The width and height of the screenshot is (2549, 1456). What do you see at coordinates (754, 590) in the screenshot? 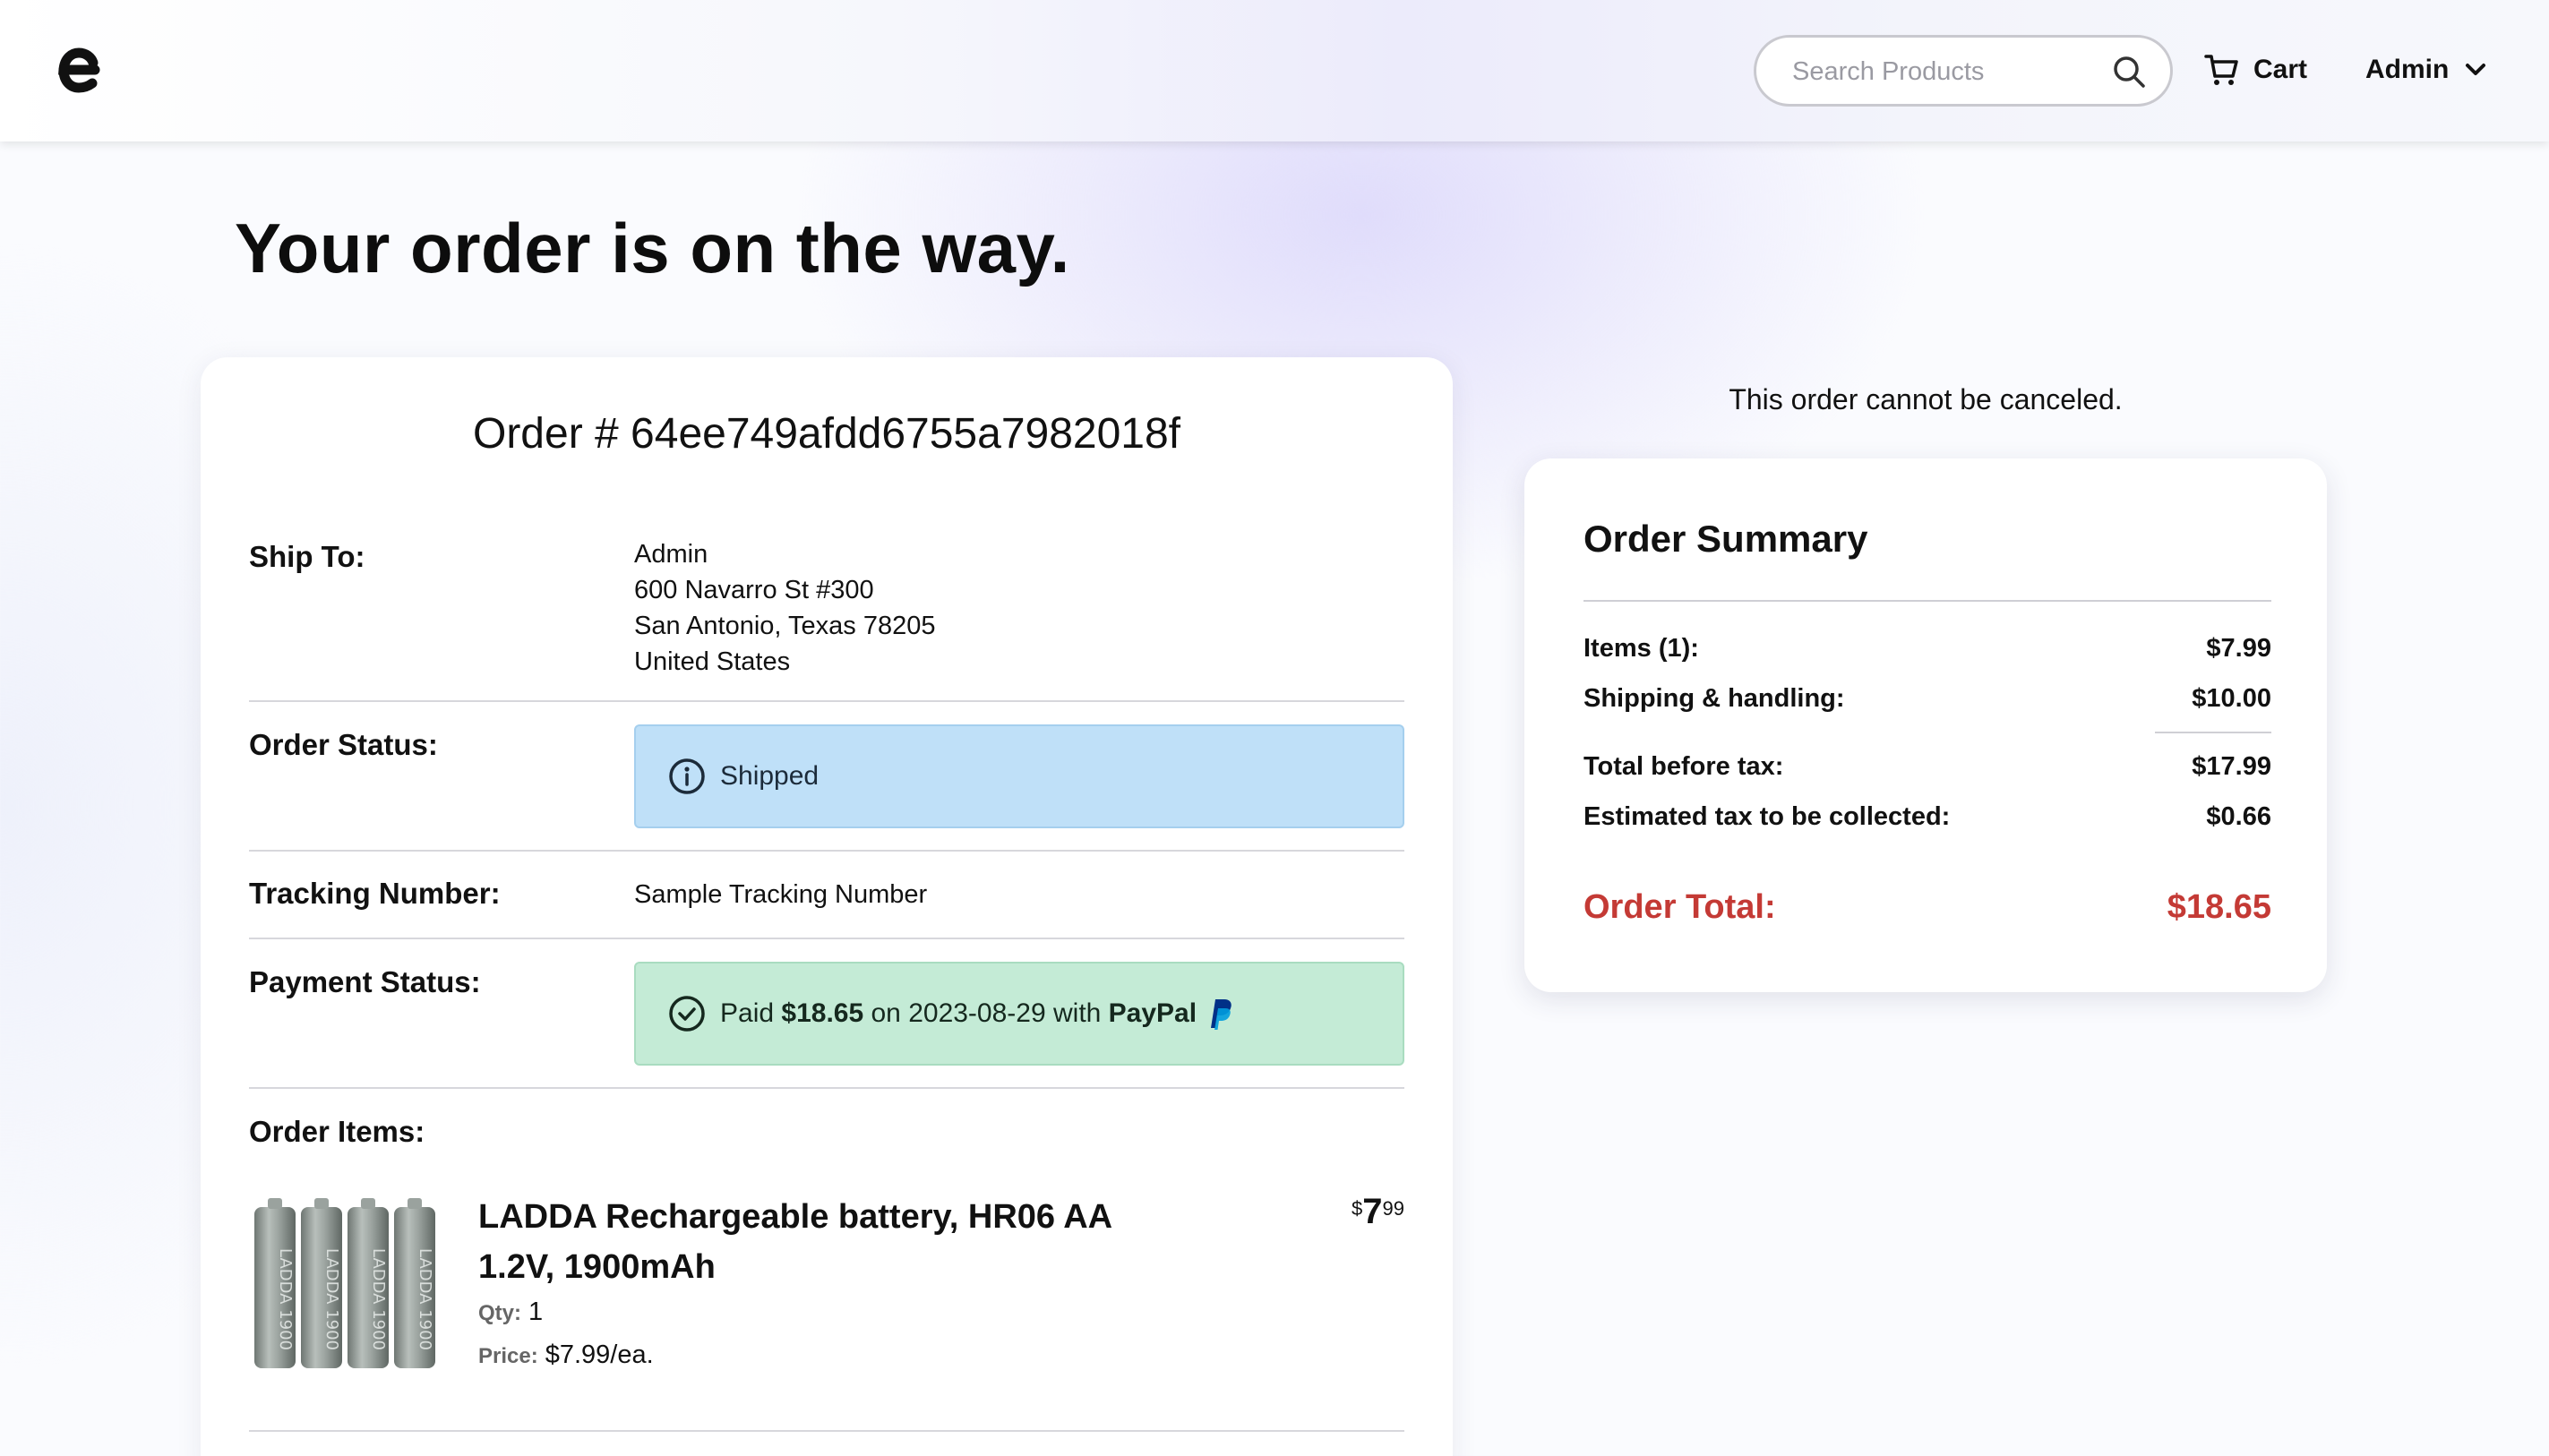
I see `address-street: 600 Navarro St #300` at bounding box center [754, 590].